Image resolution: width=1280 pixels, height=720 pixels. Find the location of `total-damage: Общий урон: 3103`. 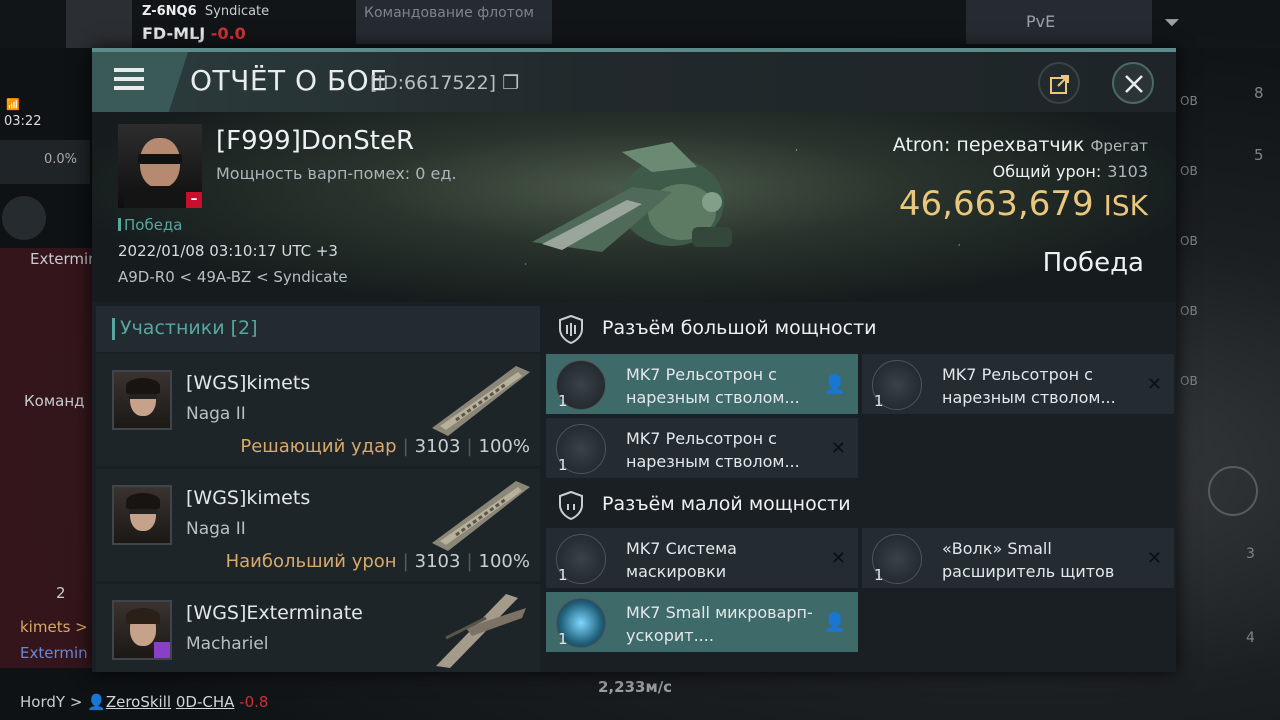

total-damage: Общий урон: 3103 is located at coordinates (1070, 171).